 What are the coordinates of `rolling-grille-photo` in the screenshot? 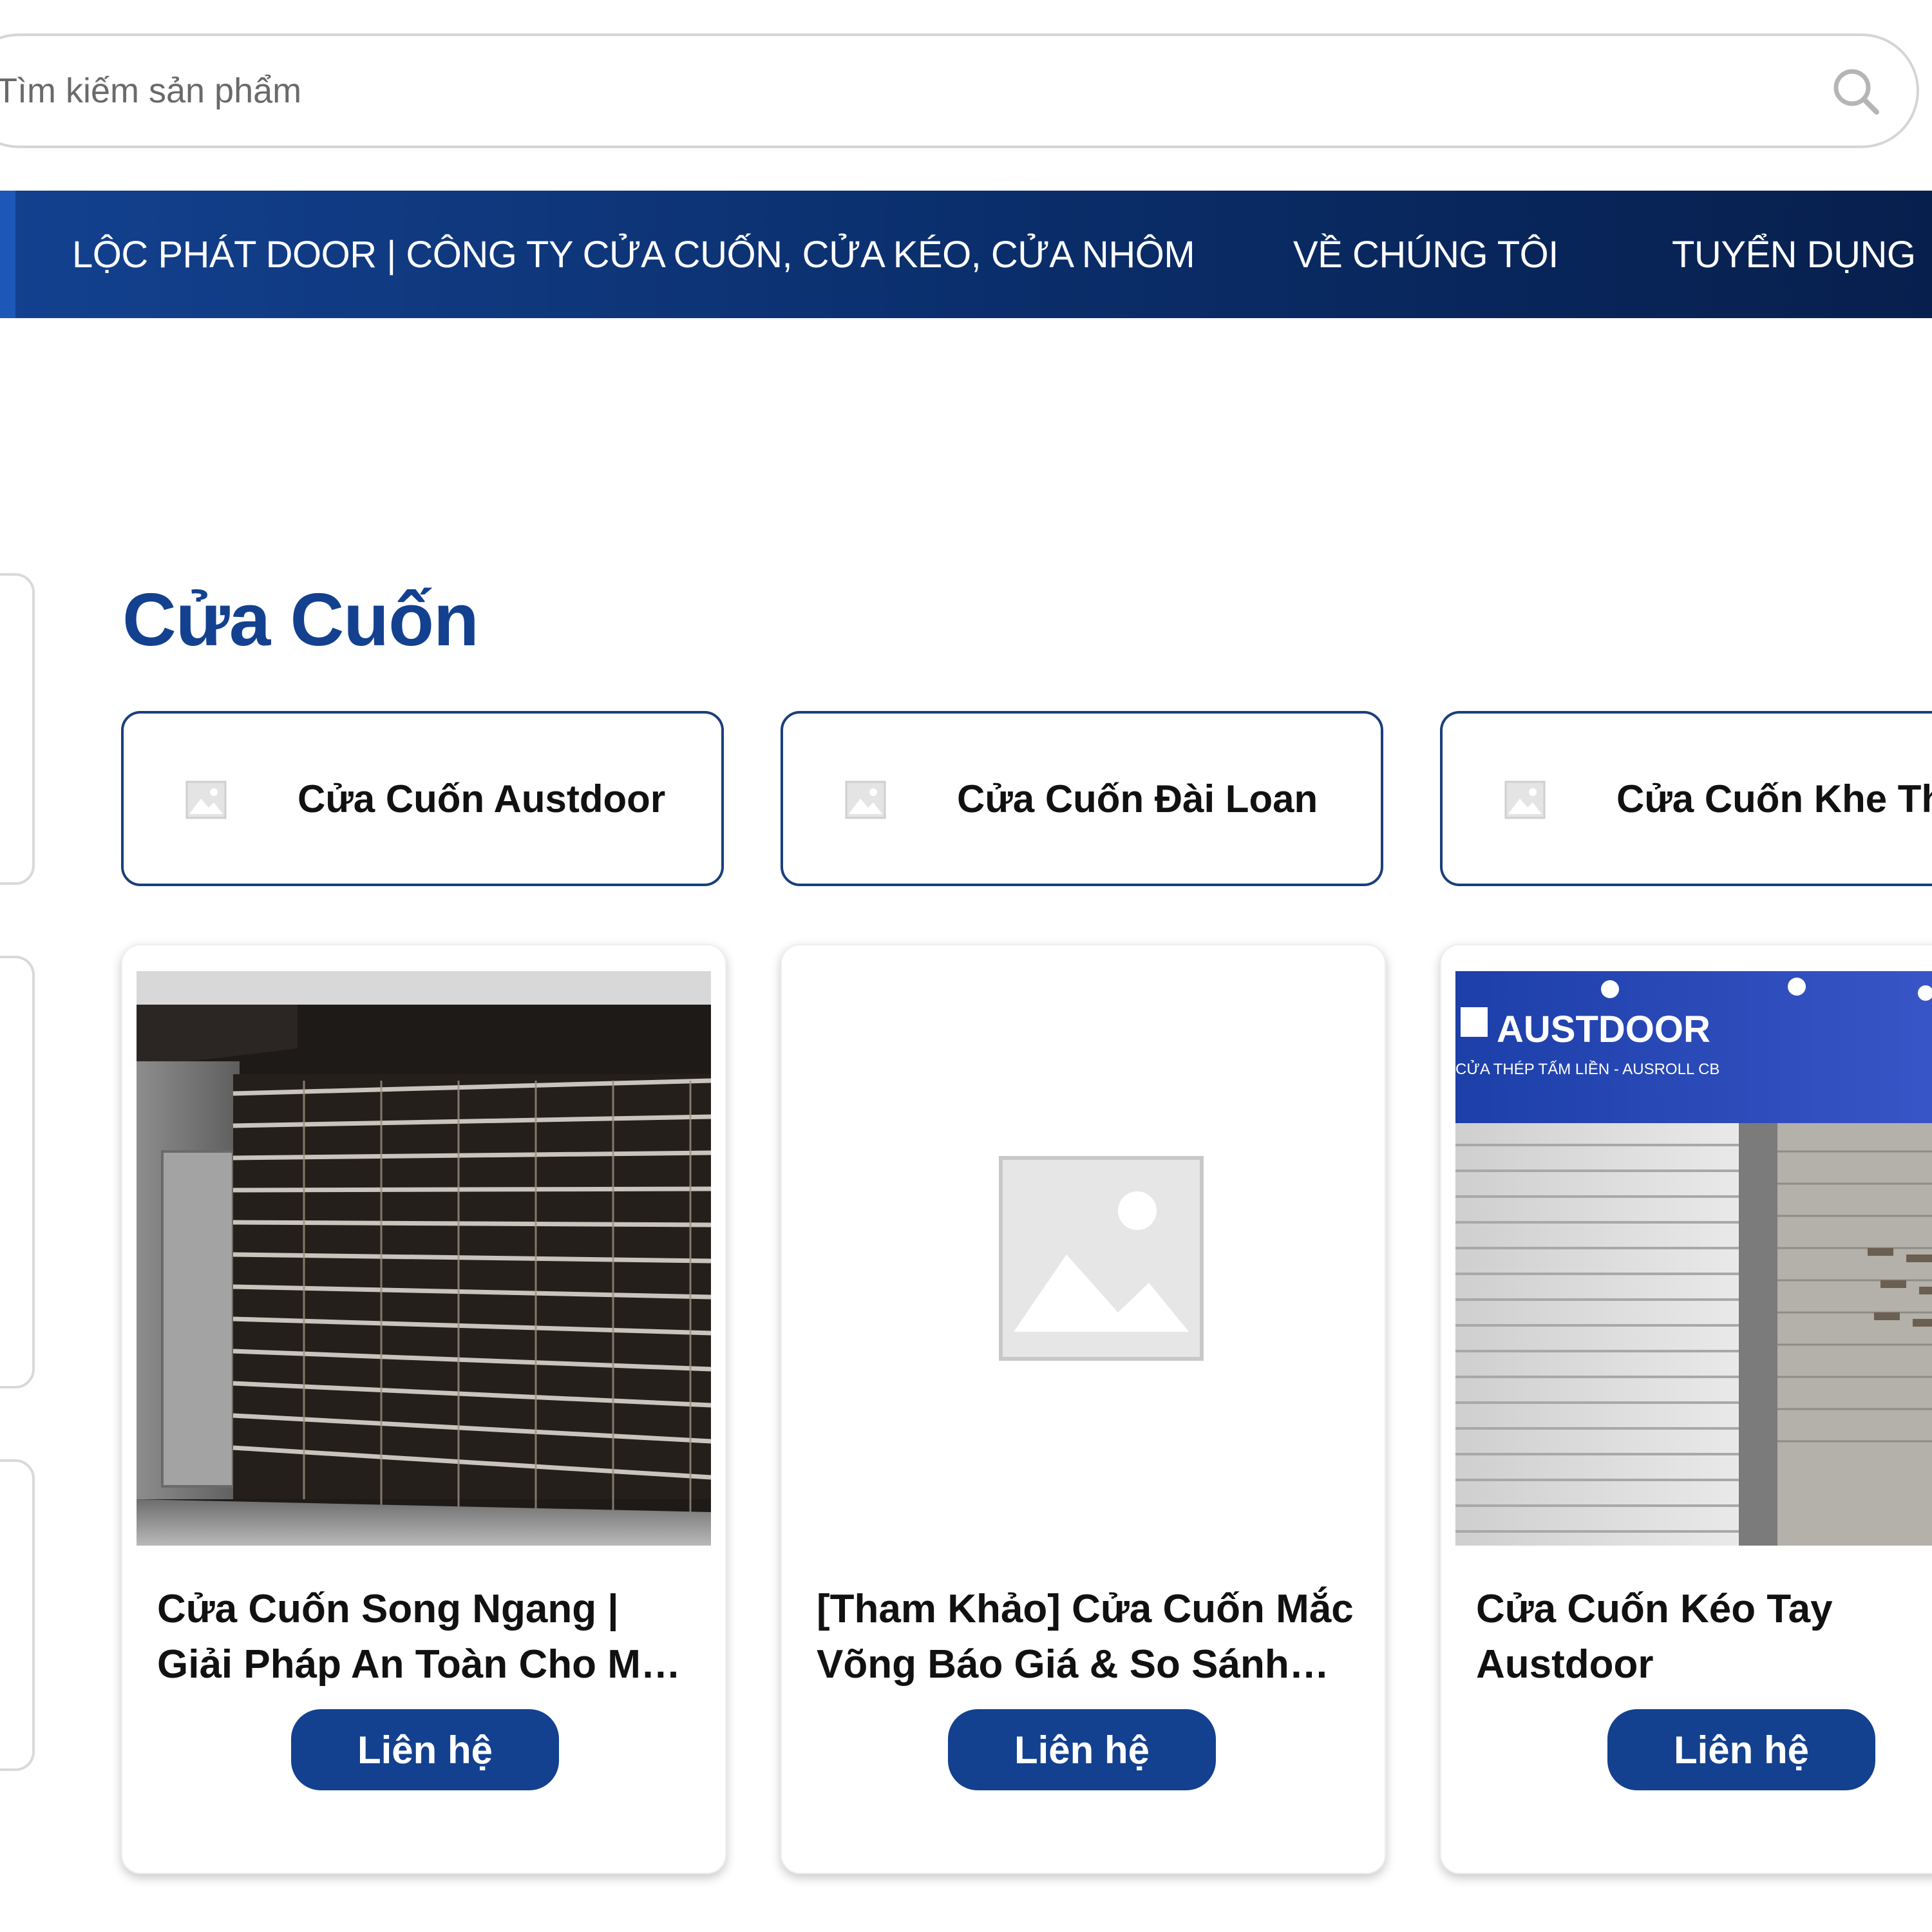 It's located at (424, 1258).